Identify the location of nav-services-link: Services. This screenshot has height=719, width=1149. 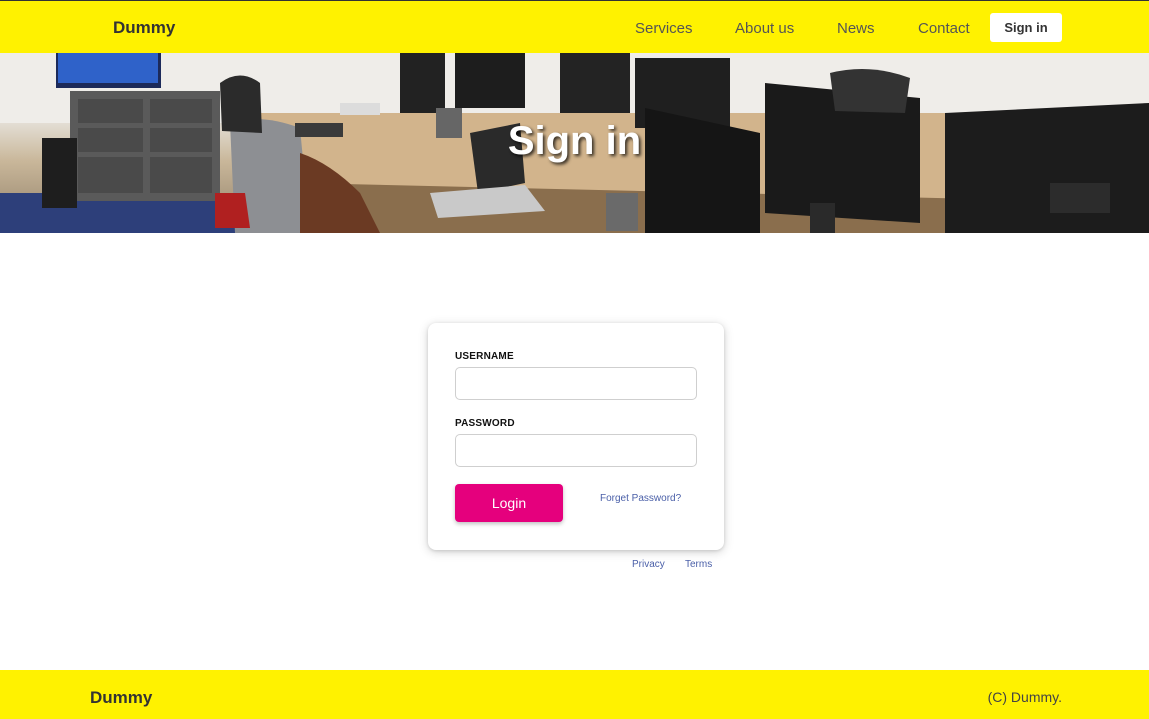
(664, 28).